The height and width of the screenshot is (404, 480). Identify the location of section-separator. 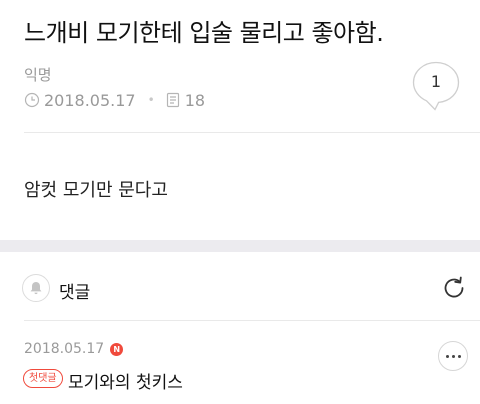
(240, 246).